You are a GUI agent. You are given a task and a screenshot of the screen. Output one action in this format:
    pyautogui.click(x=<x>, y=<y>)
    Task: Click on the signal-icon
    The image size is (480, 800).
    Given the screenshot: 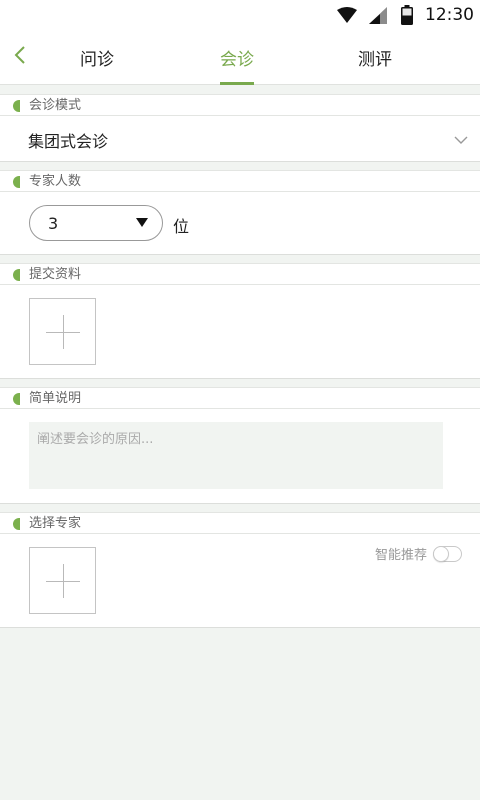 What is the action you would take?
    pyautogui.click(x=378, y=15)
    